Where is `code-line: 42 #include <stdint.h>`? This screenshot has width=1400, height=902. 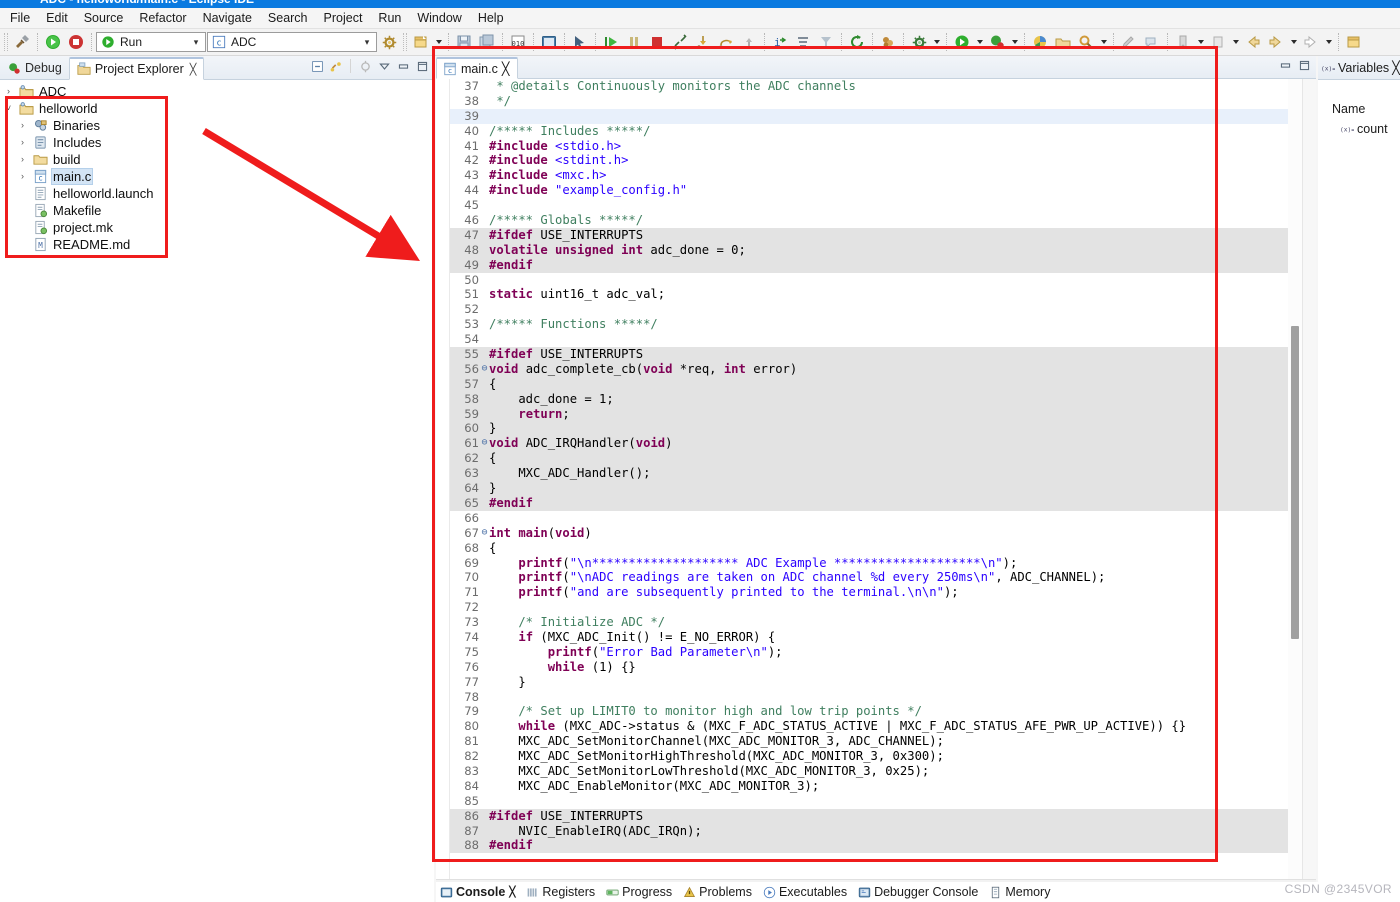
code-line: 42 #include <stdint.h> is located at coordinates (869, 160).